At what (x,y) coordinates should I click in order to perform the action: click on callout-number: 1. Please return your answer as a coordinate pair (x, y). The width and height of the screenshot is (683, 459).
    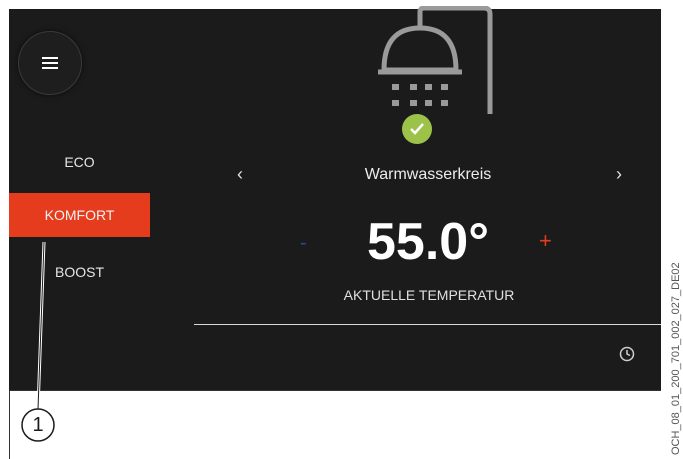
    Looking at the image, I should click on (38, 424).